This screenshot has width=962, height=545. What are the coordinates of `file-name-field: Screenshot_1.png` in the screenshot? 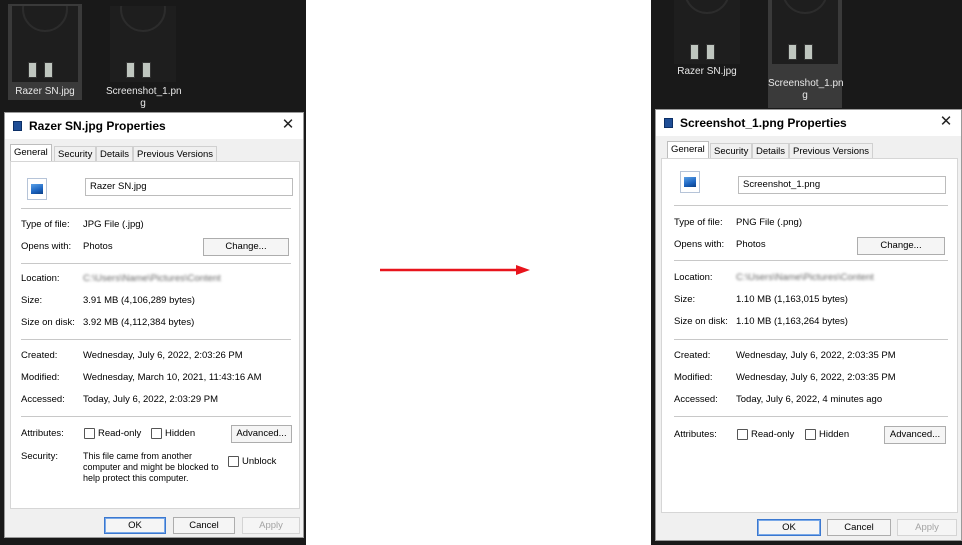 It's located at (842, 185).